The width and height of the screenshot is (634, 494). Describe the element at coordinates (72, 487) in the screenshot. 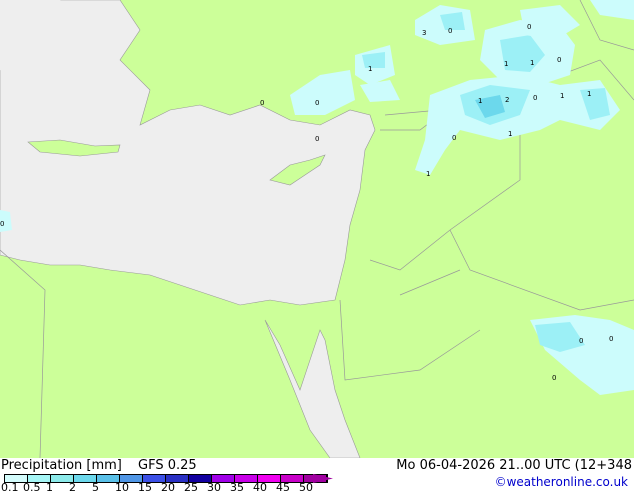

I see `scale-tick-label: 2` at that location.